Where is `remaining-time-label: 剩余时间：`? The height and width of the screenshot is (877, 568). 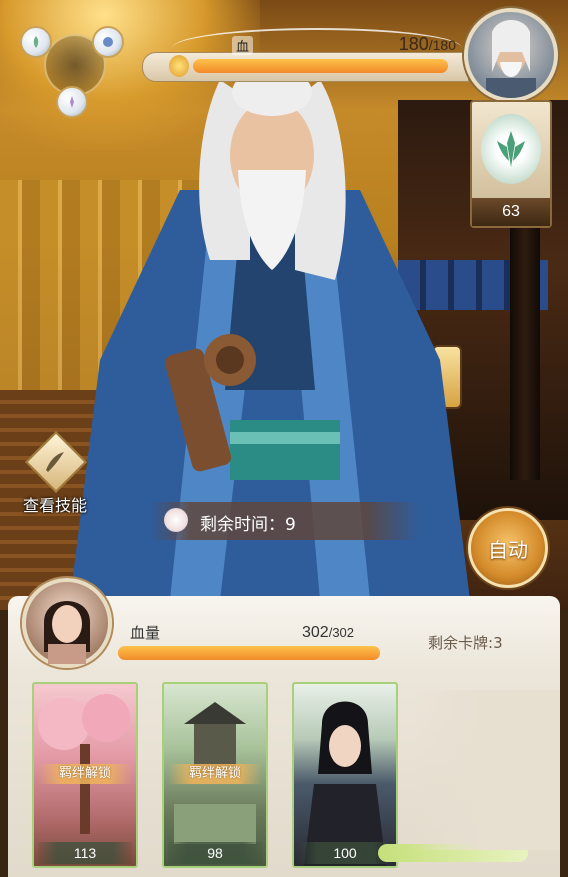 remaining-time-label: 剩余时间： is located at coordinates (242, 525).